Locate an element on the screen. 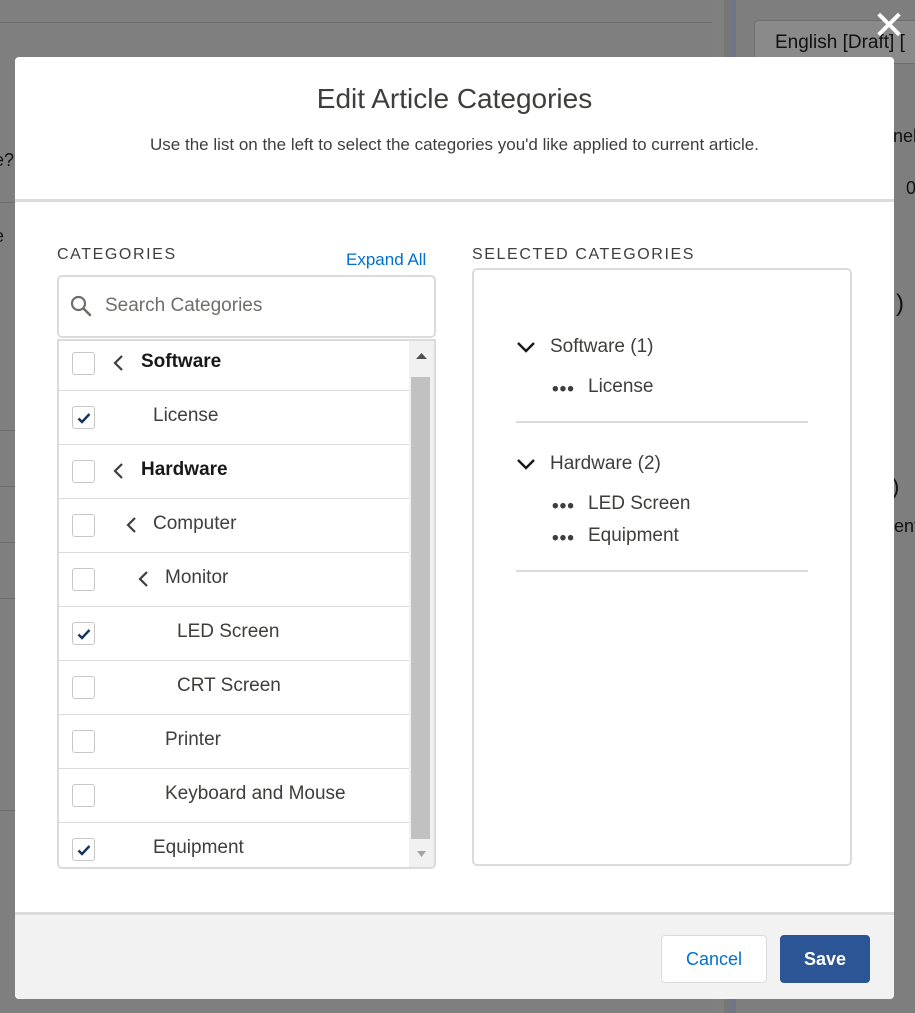 Image resolution: width=915 pixels, height=1013 pixels. cancel-button: Cancel is located at coordinates (714, 959).